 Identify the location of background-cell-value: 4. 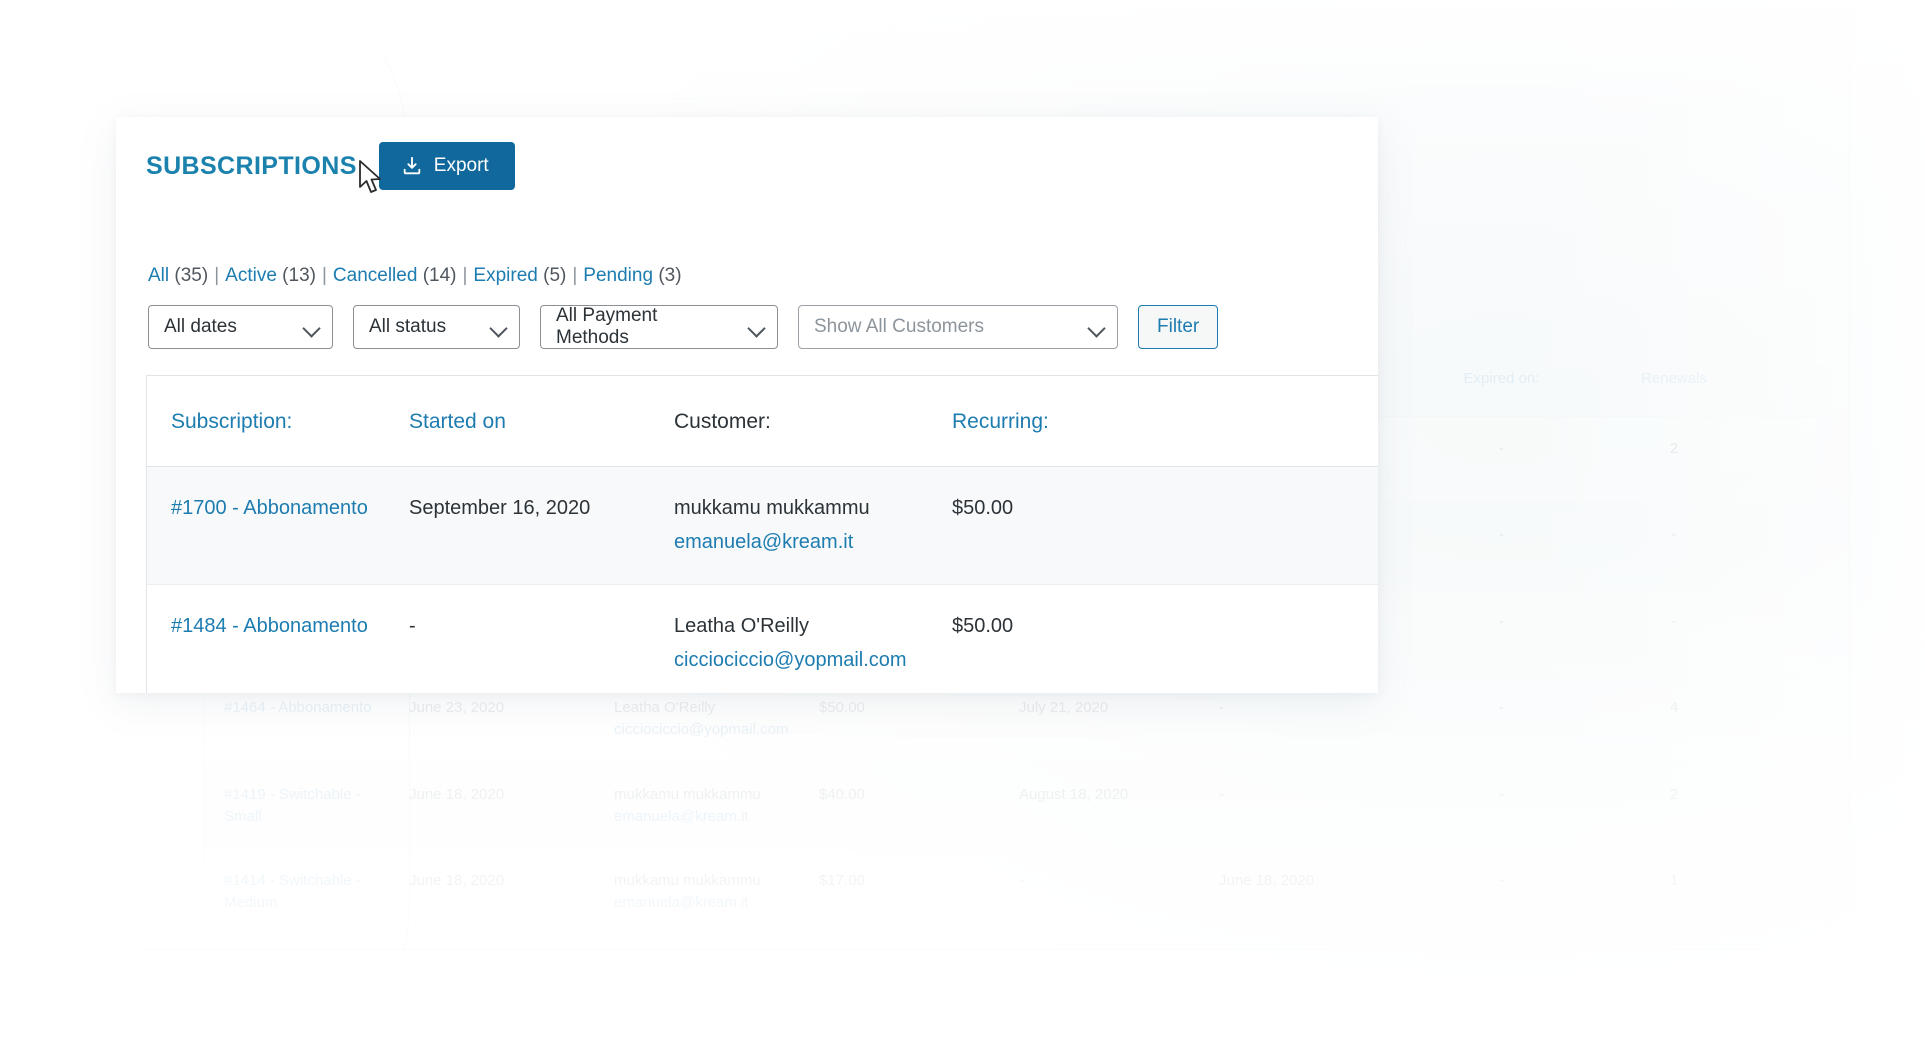
(1674, 708).